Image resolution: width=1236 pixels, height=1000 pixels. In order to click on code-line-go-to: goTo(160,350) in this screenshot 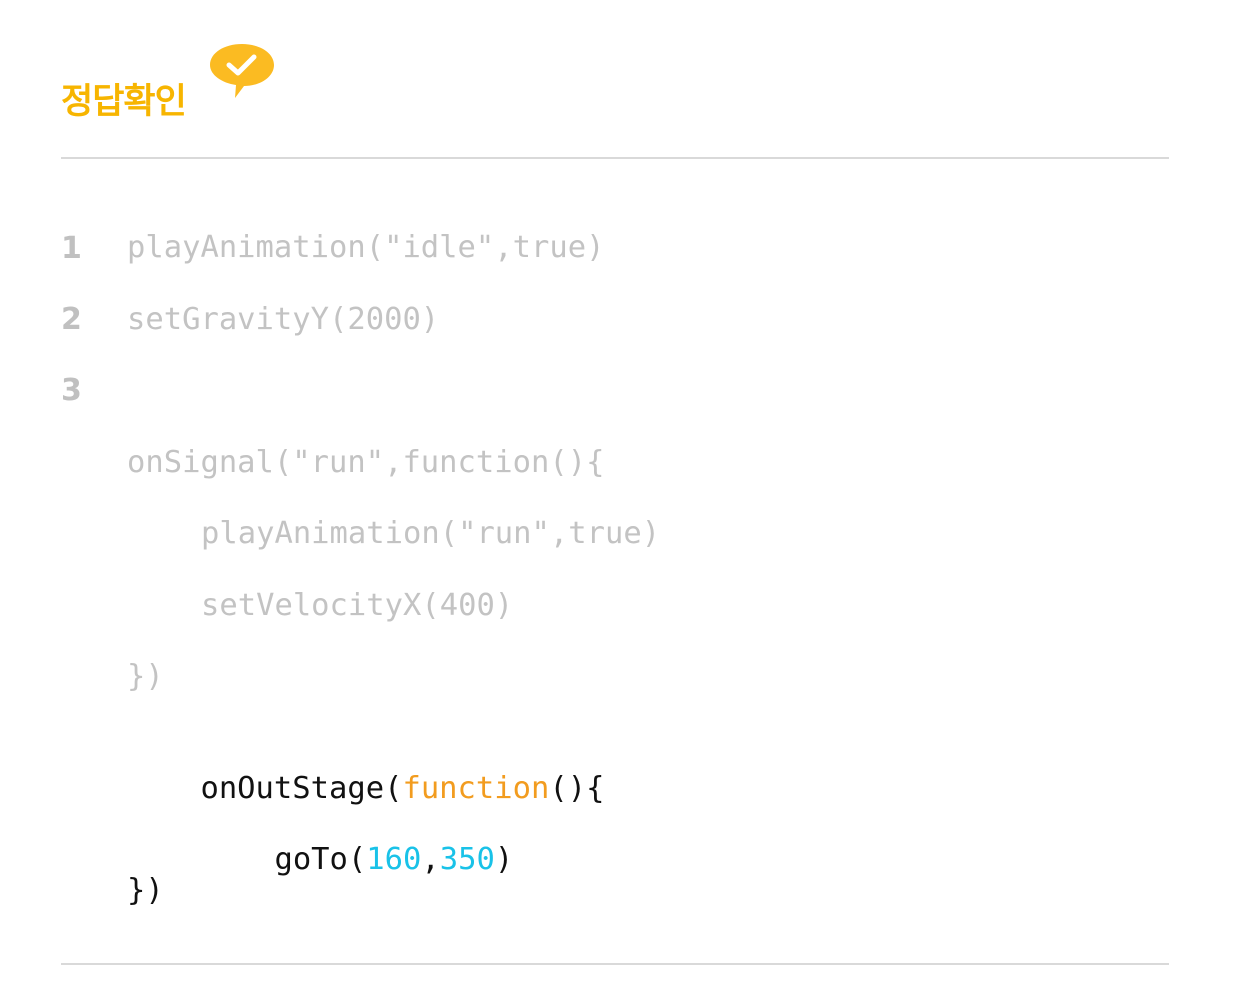, I will do `click(357, 860)`.